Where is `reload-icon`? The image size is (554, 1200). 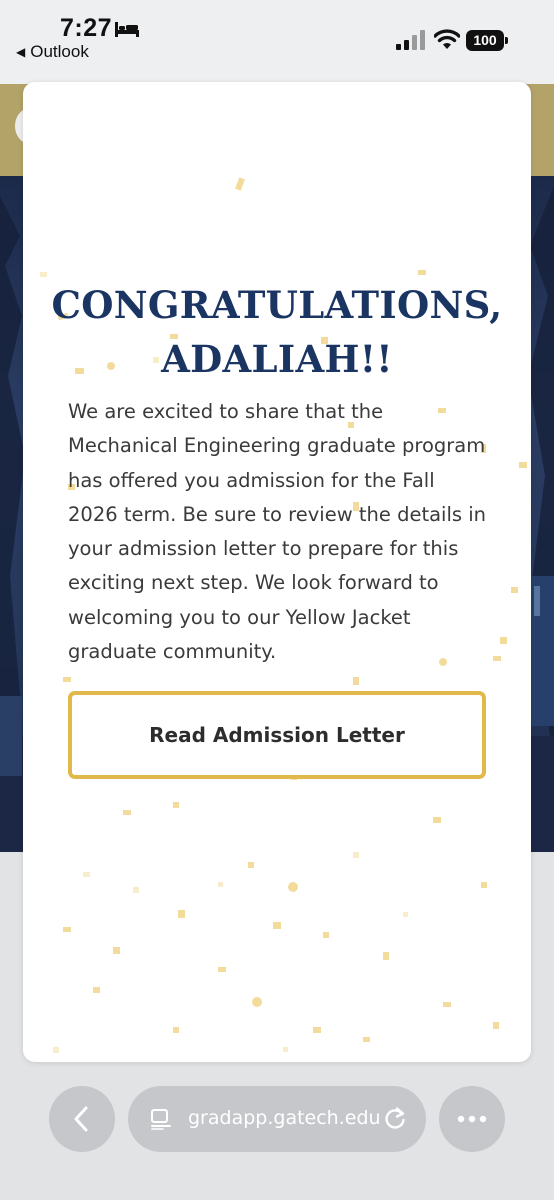 reload-icon is located at coordinates (395, 1118).